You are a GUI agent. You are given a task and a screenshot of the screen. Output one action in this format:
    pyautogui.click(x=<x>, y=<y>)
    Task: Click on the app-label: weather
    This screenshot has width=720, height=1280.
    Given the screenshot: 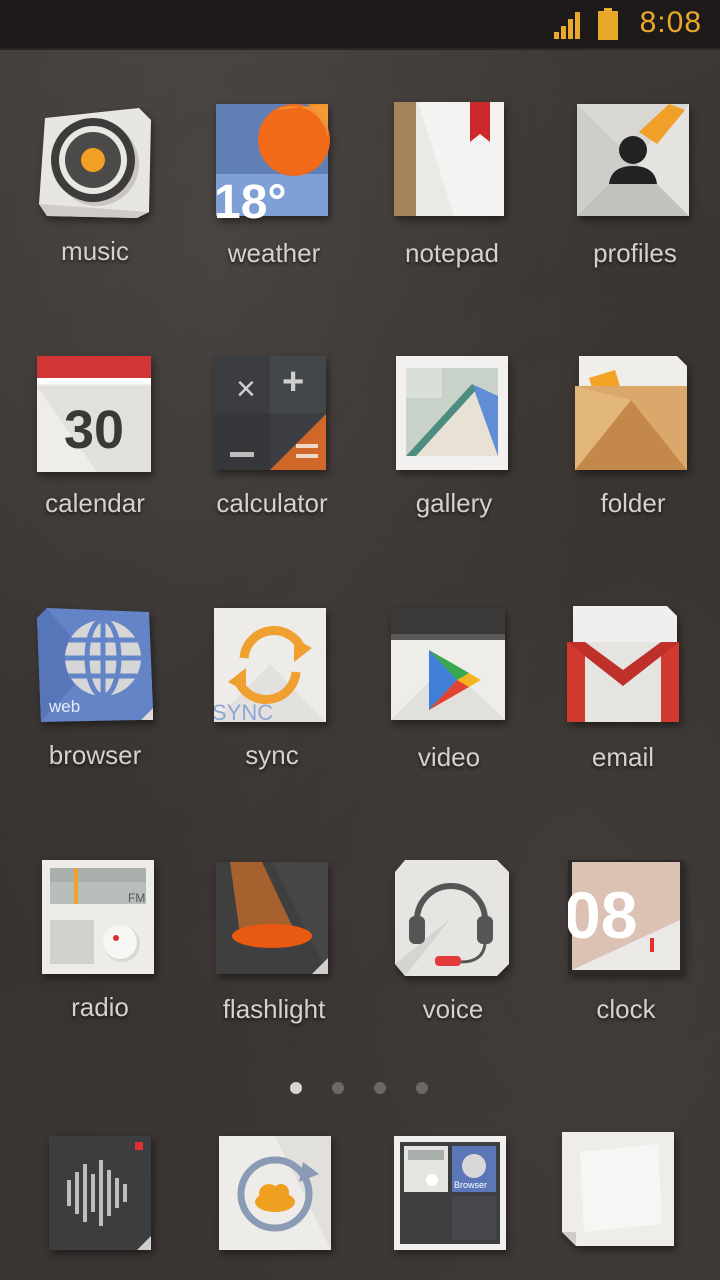 What is the action you would take?
    pyautogui.click(x=274, y=253)
    